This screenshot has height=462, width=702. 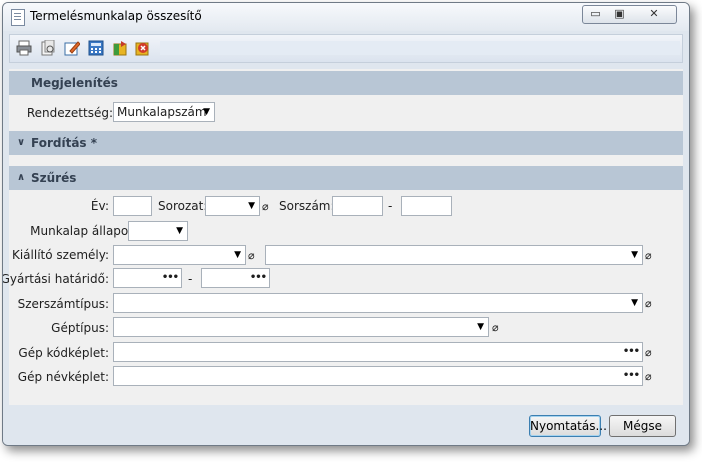 I want to click on minimize-button: ▭, so click(x=595, y=14).